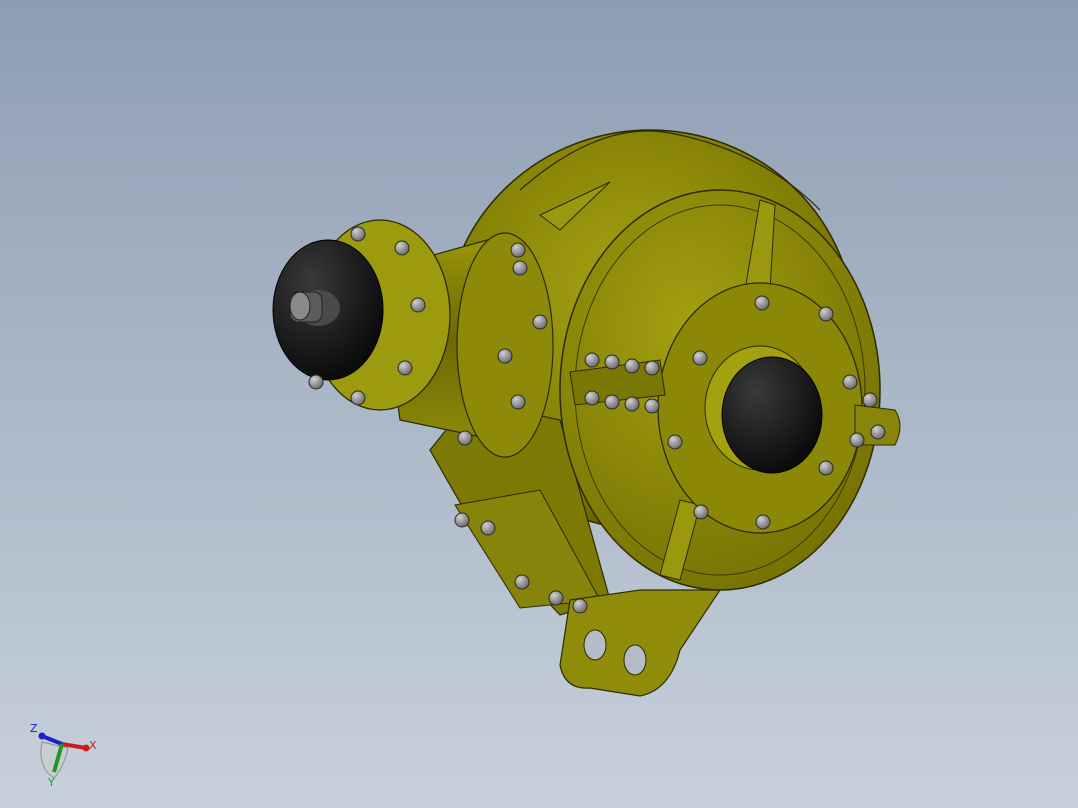 The height and width of the screenshot is (808, 1078). What do you see at coordinates (54, 760) in the screenshot?
I see `triad-base-shape` at bounding box center [54, 760].